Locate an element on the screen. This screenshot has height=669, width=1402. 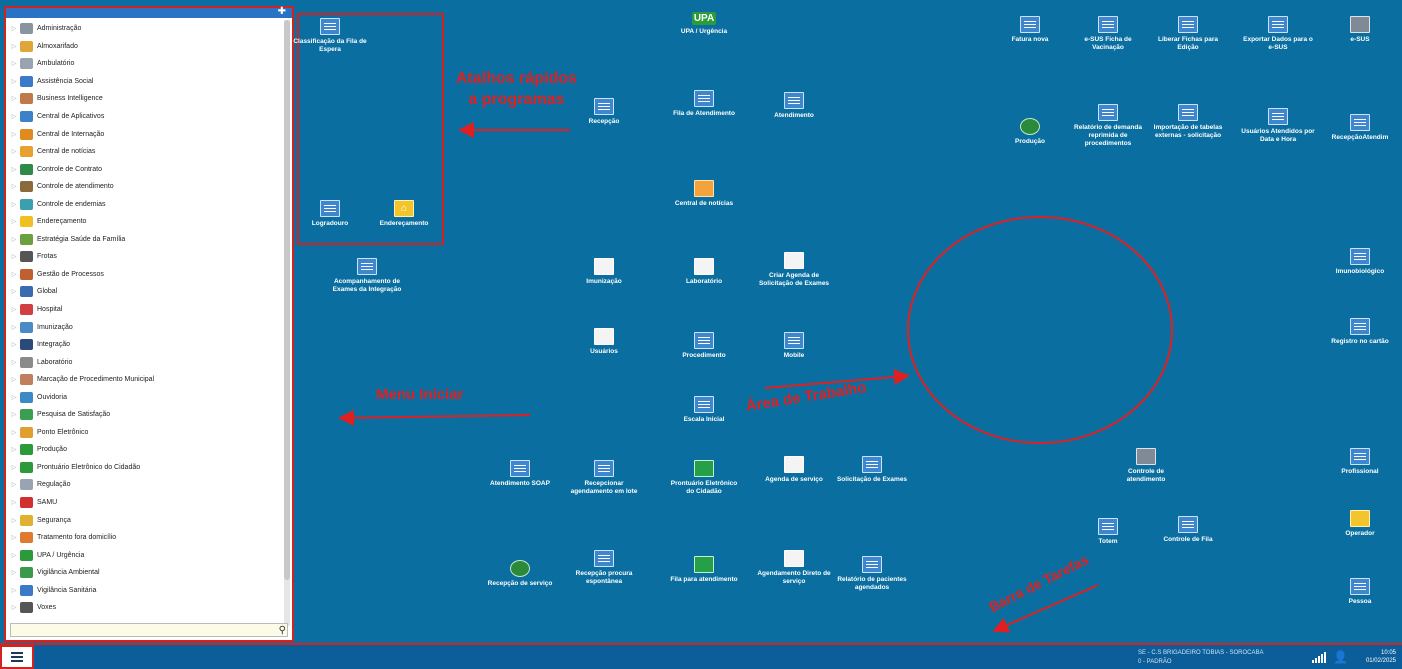
start-menu-item: ▷ Controle de endemias is located at coordinates (146, 204).